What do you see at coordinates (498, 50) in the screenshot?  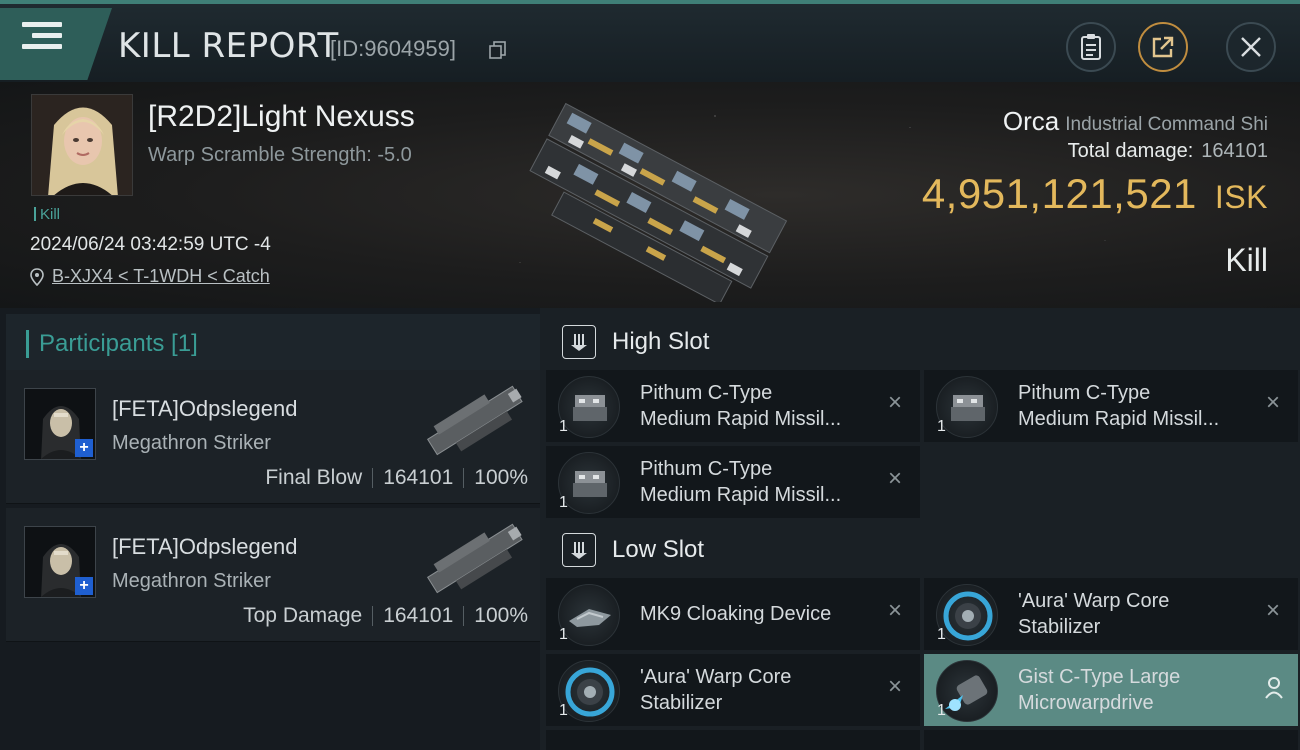 I see `copy-icon` at bounding box center [498, 50].